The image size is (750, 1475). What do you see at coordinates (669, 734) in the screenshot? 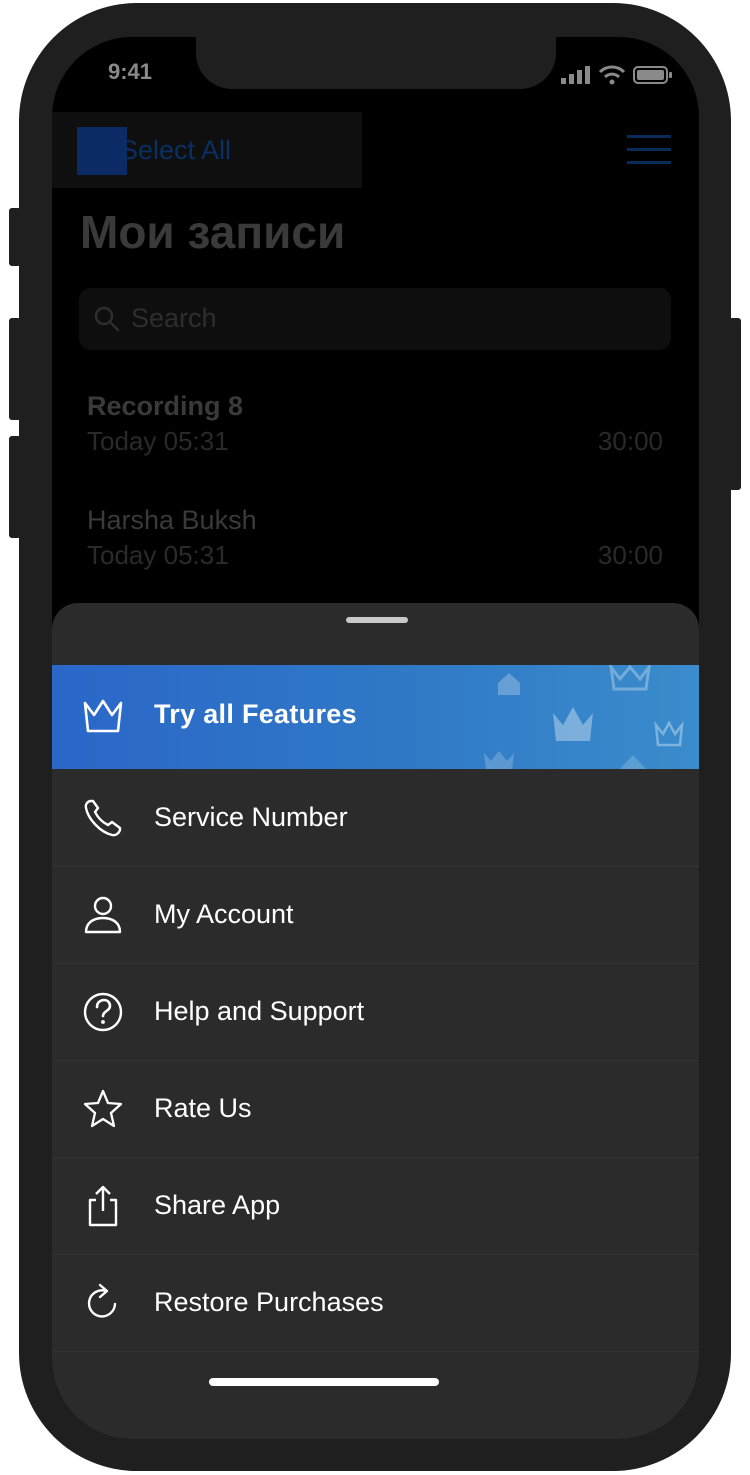
I see `decorative-crown-small-icon` at bounding box center [669, 734].